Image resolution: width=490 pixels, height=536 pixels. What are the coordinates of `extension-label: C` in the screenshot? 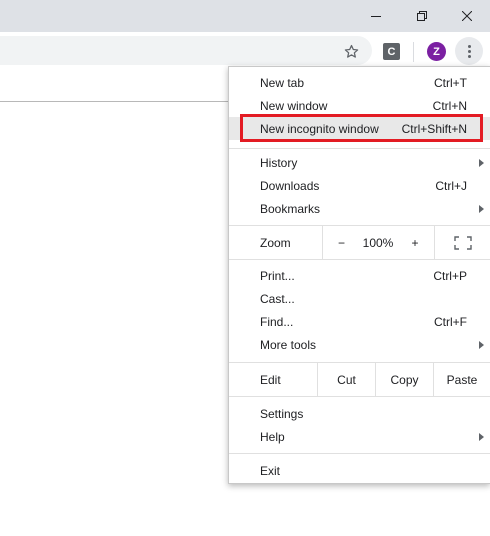 It's located at (391, 51).